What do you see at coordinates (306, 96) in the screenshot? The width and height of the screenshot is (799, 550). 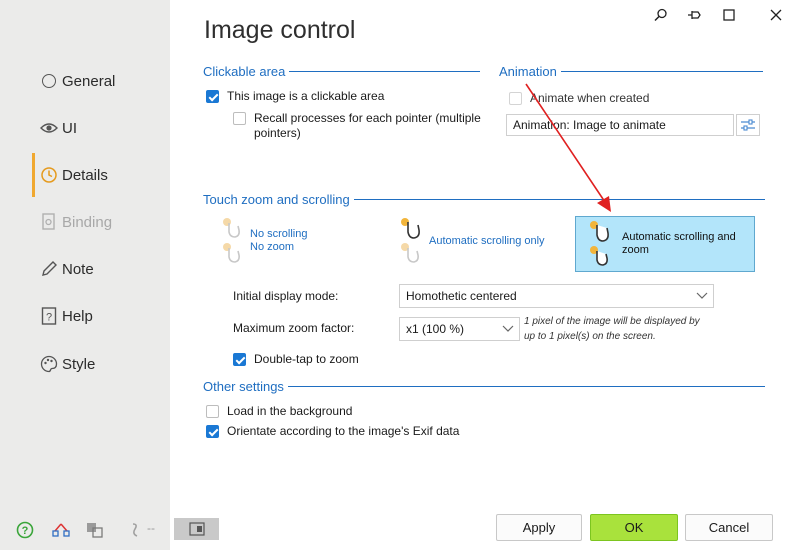 I see `checkbox-label: This image is a clickable area` at bounding box center [306, 96].